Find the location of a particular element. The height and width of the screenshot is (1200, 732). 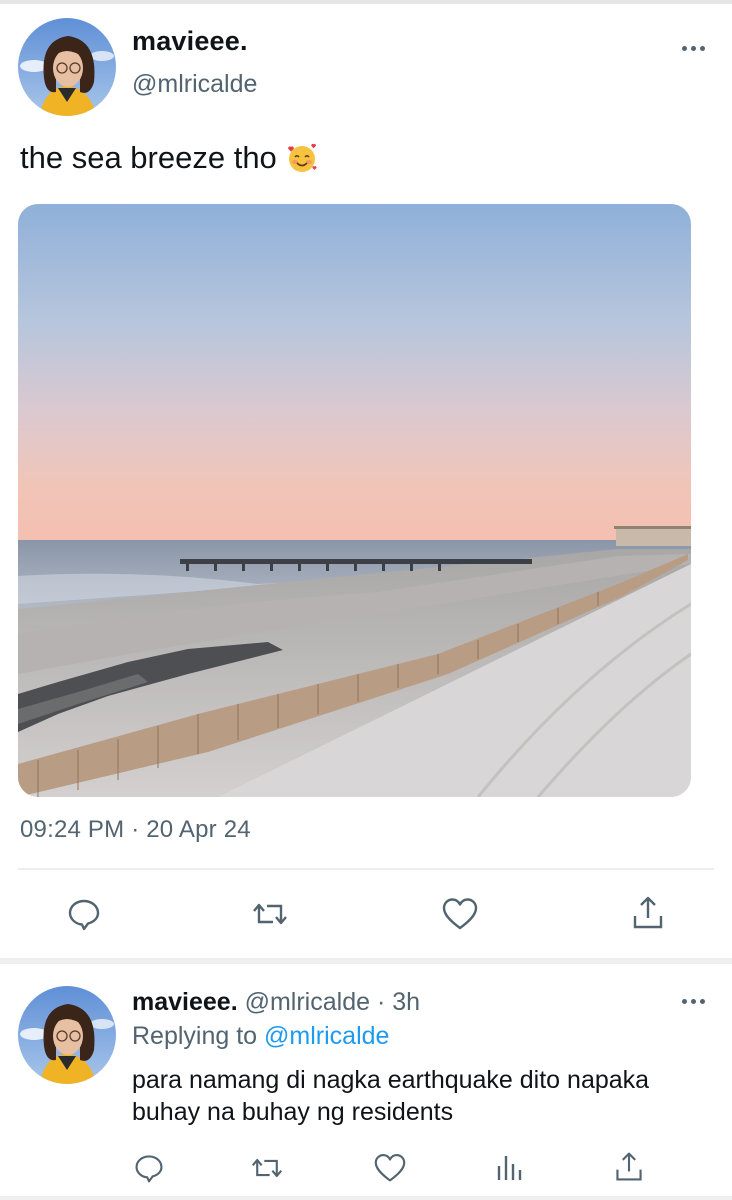

reply-icon is located at coordinates (84, 914).